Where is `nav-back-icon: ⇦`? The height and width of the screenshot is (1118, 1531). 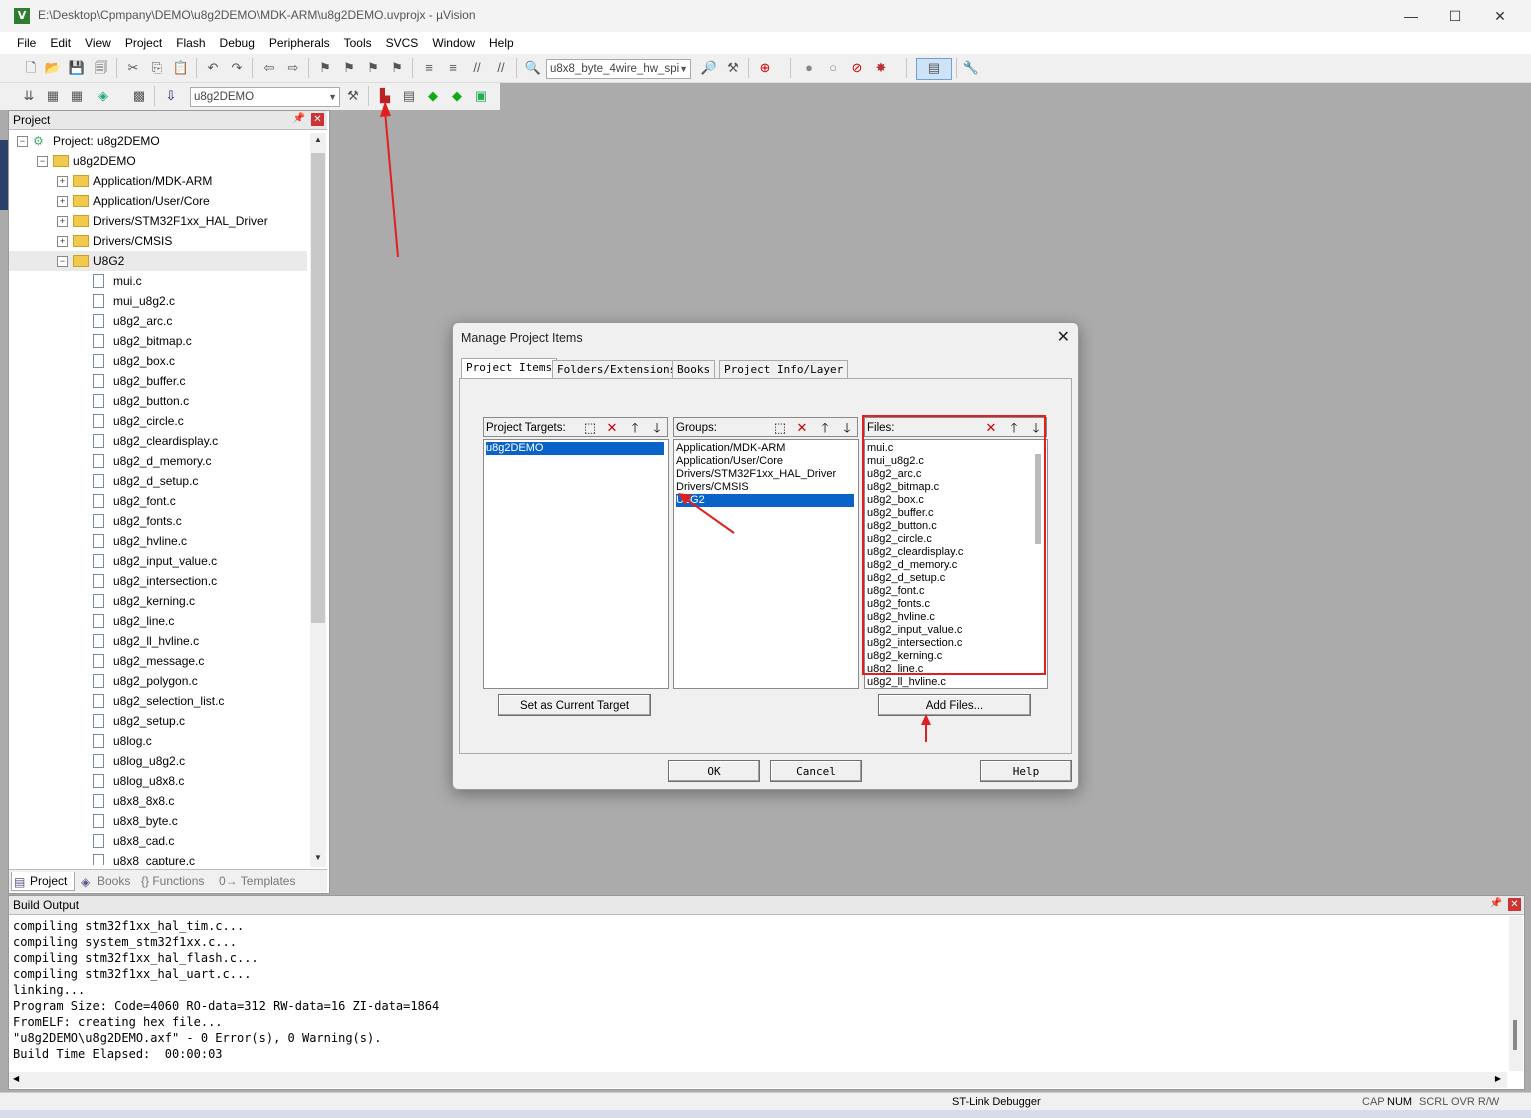 nav-back-icon: ⇦ is located at coordinates (269, 68).